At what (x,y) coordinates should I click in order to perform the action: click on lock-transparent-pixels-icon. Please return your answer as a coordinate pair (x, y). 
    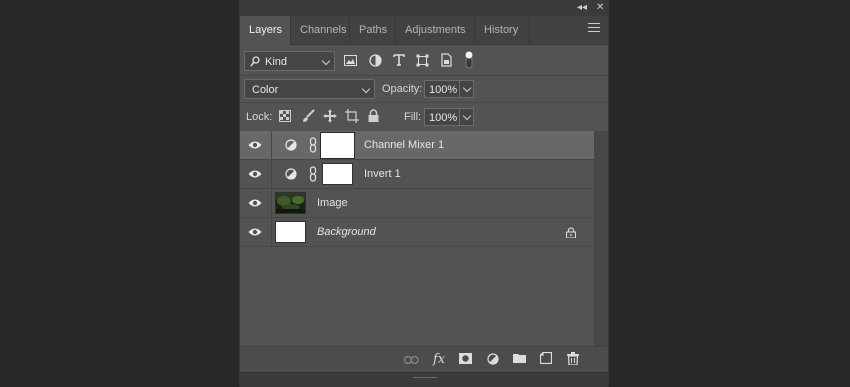
    Looking at the image, I should click on (285, 116).